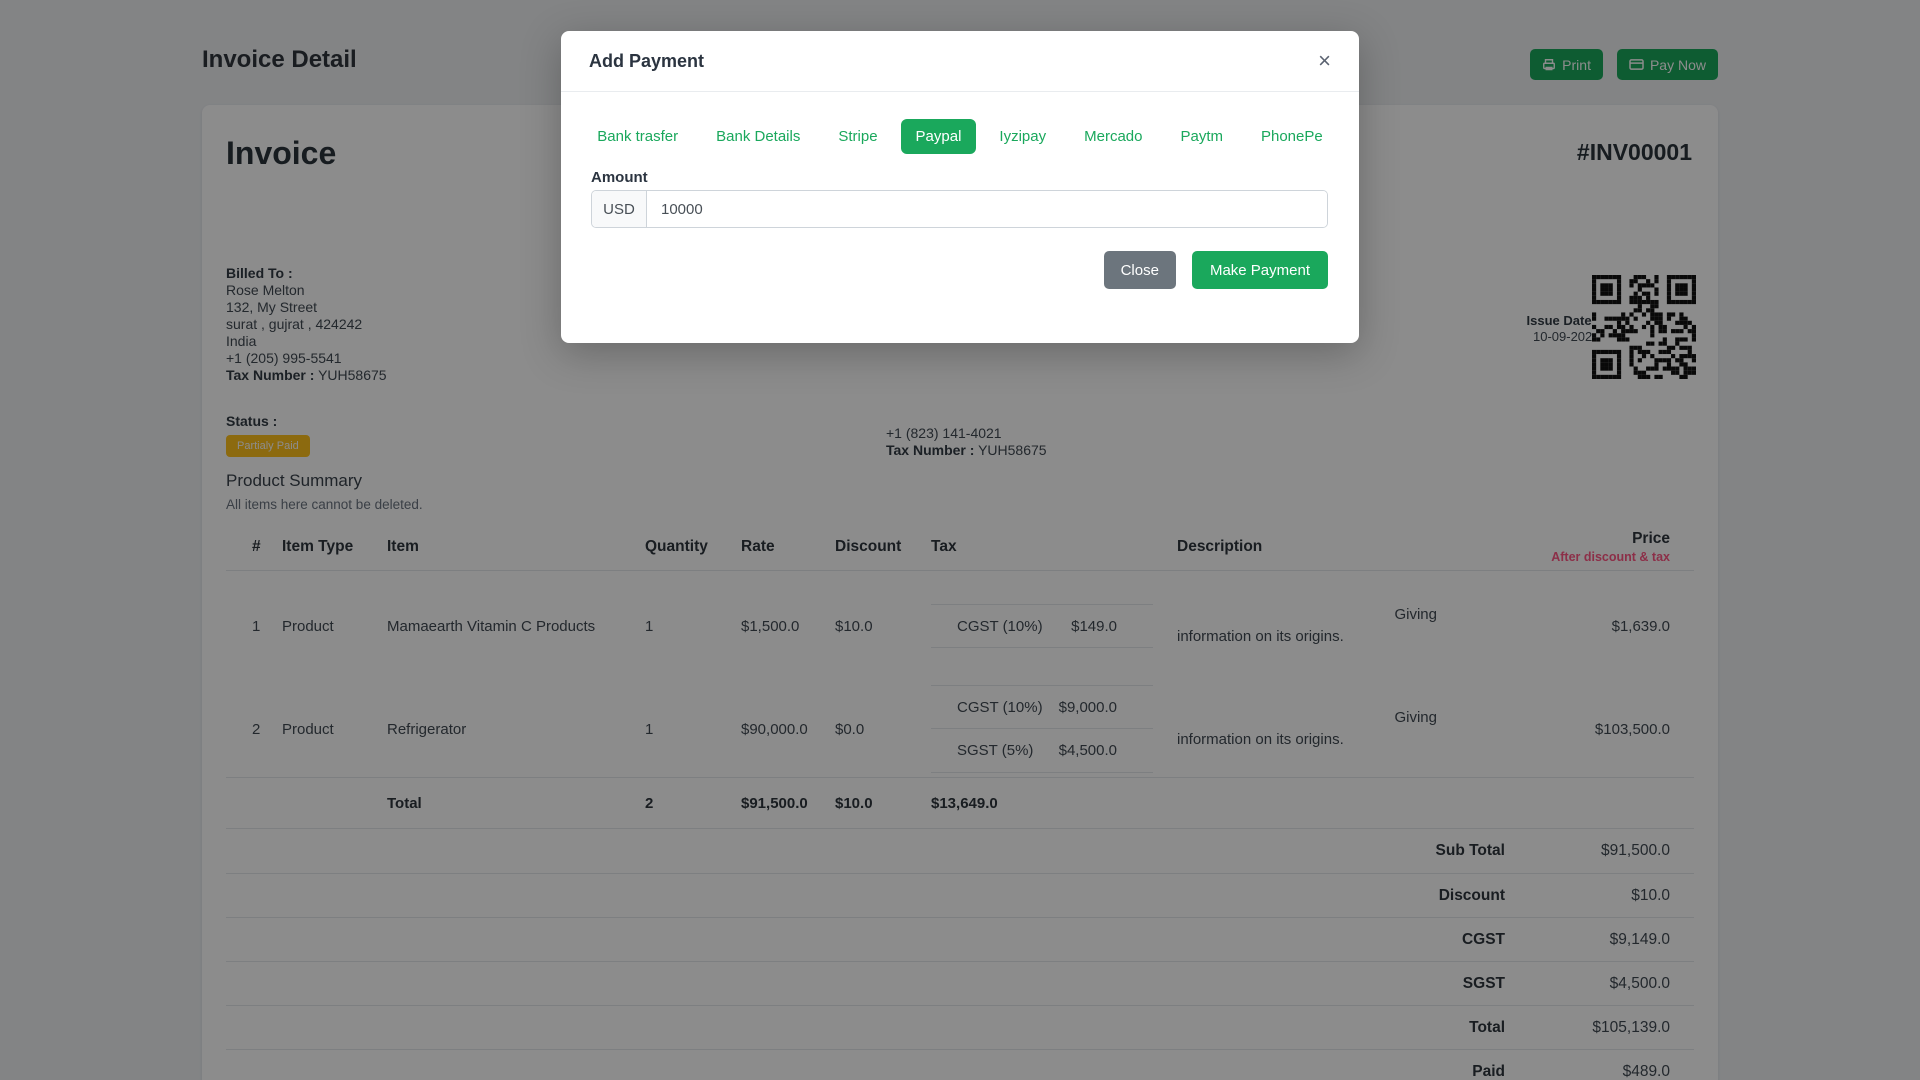 Image resolution: width=1920 pixels, height=1080 pixels. Describe the element at coordinates (987, 209) in the screenshot. I see `amount-input` at that location.